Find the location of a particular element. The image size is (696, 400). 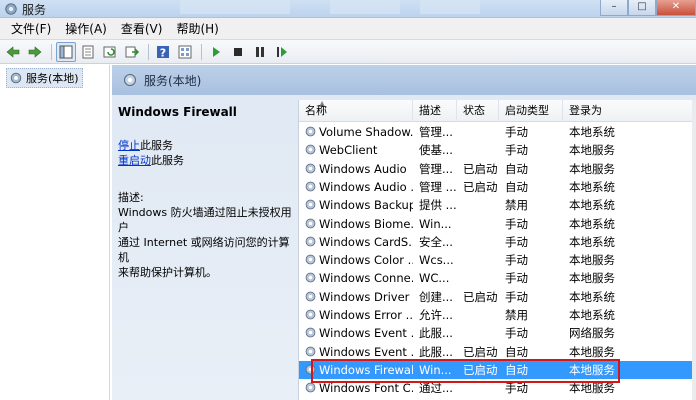

table-row: Windows Biome... Win... 手动 本地系统 is located at coordinates (497, 224).